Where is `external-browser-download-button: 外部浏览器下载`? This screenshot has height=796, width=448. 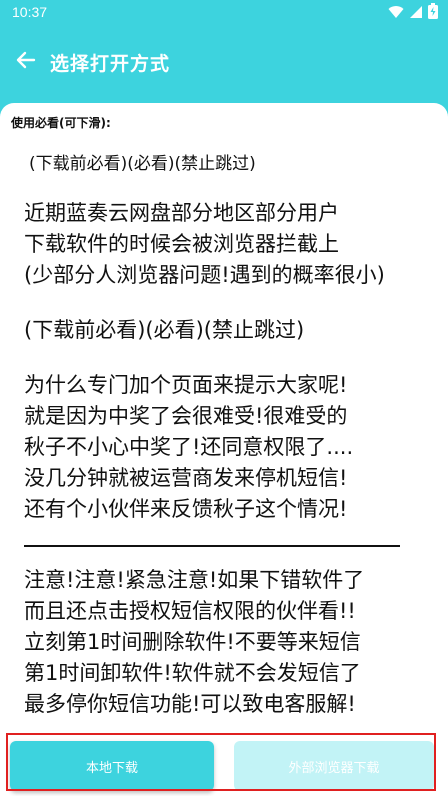
external-browser-download-button: 外部浏览器下载 is located at coordinates (334, 766).